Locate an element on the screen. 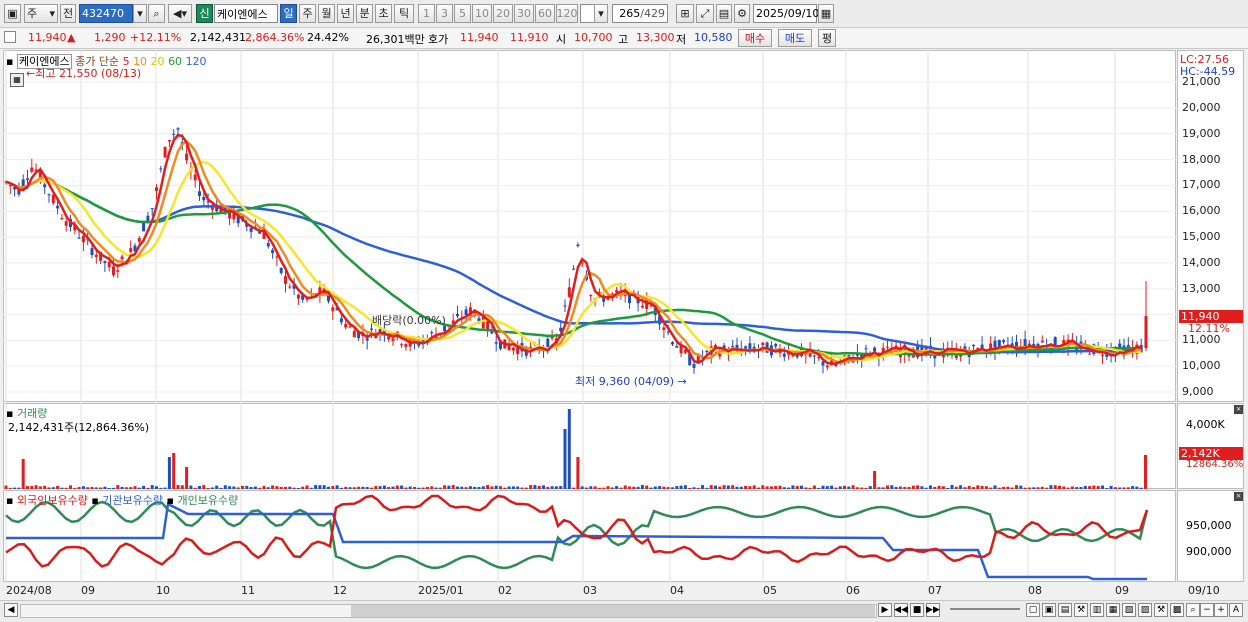 Image resolution: width=1248 pixels, height=622 pixels. layout-icon-5: ▦ is located at coordinates (1113, 610).